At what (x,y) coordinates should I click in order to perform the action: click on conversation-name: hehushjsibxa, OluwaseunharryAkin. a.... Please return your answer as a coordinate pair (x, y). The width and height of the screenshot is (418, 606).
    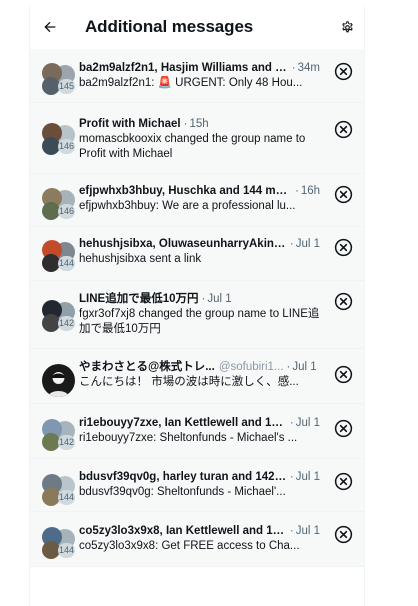
    Looking at the image, I should click on (183, 244).